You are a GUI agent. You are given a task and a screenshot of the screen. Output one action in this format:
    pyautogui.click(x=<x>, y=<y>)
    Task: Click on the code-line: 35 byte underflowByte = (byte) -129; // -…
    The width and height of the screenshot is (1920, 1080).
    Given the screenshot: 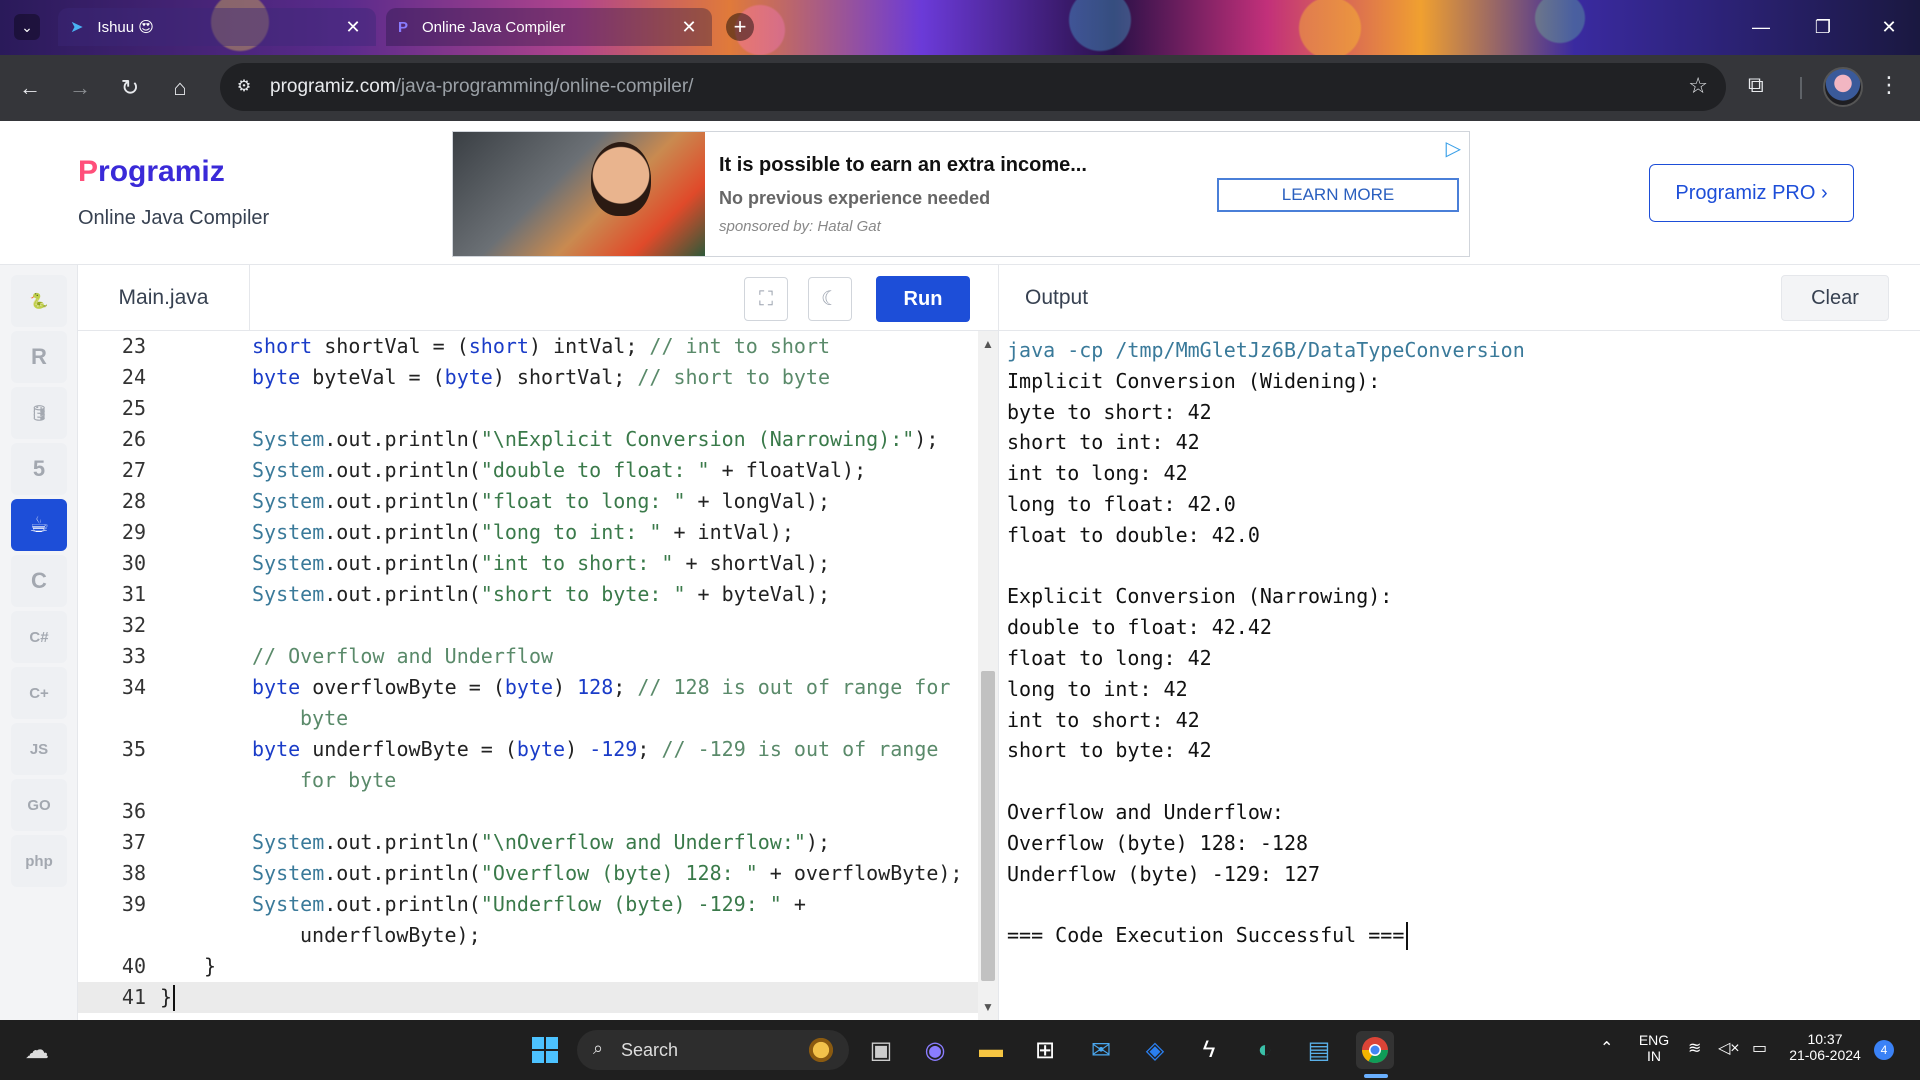 What is the action you would take?
    pyautogui.click(x=528, y=749)
    